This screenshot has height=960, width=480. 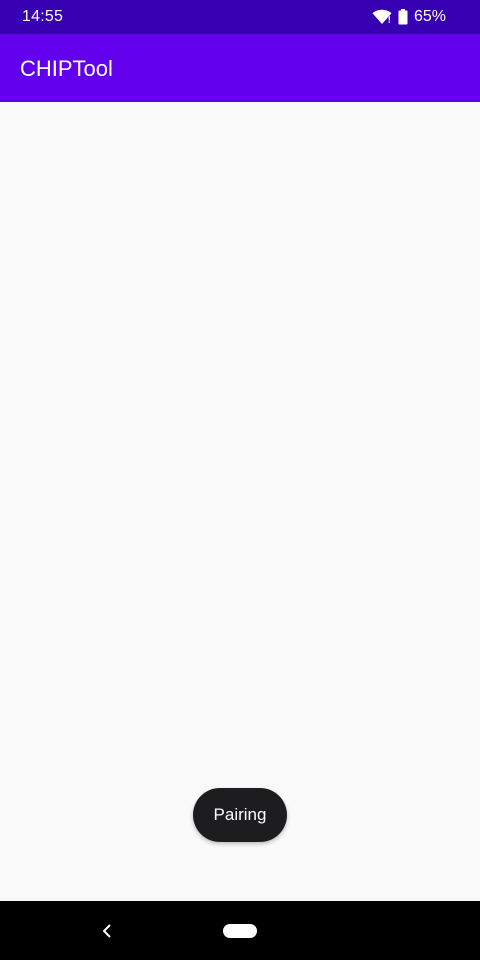 I want to click on battery-percent: 65%, so click(x=429, y=16).